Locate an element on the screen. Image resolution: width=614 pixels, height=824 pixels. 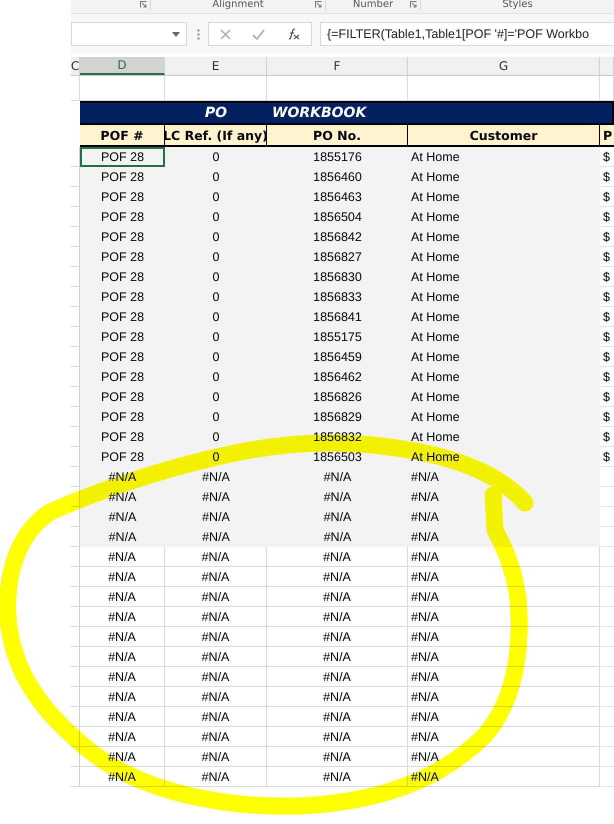
dropdown-caret-icon is located at coordinates (176, 34).